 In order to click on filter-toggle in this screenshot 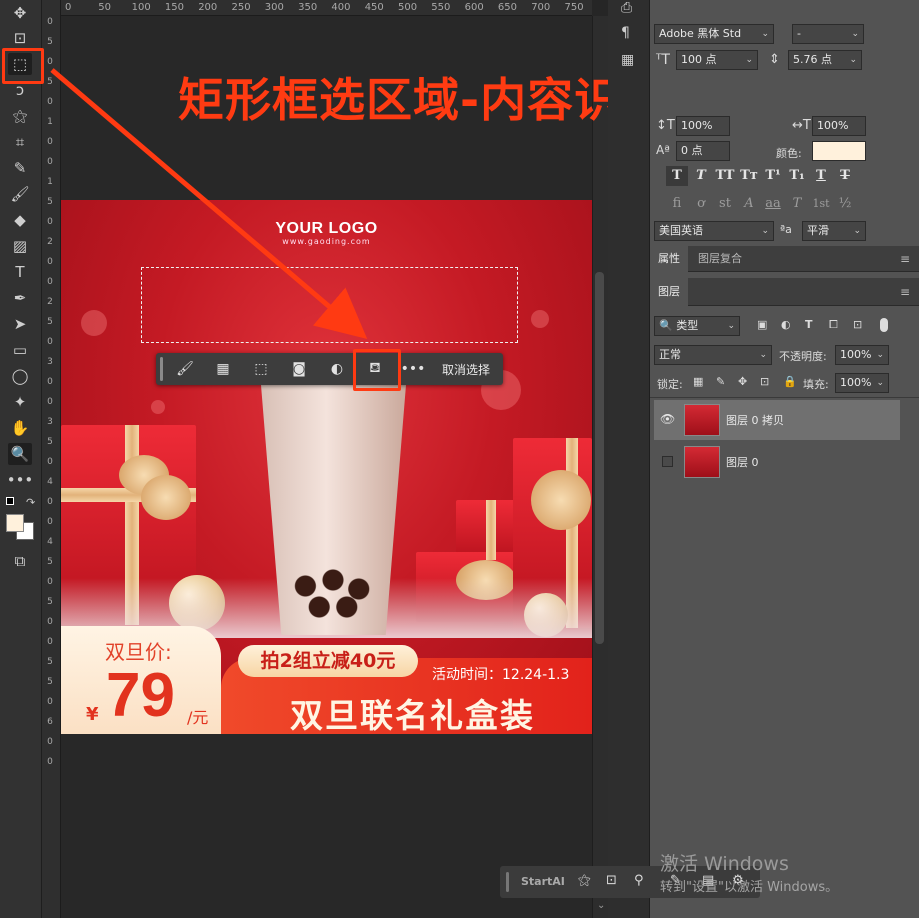, I will do `click(884, 325)`.